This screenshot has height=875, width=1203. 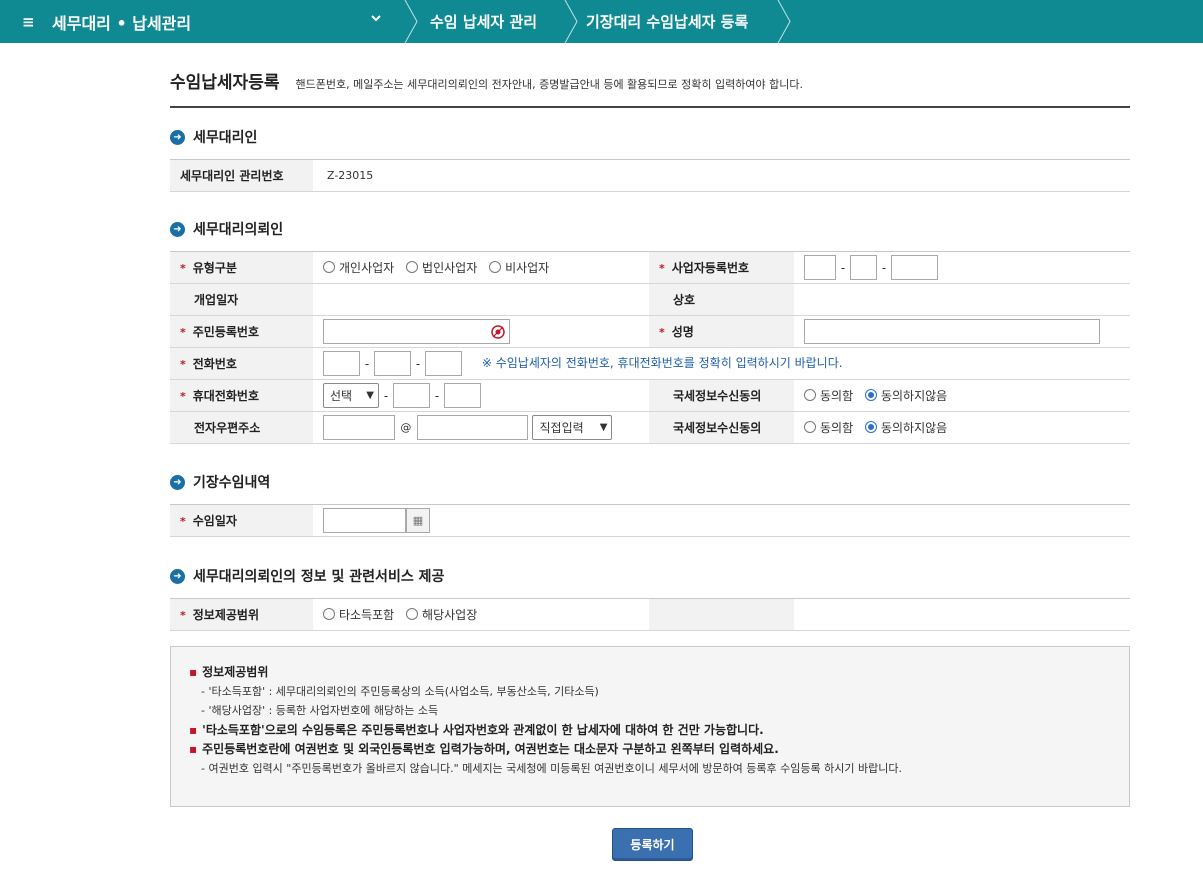 I want to click on open-date-label: 개업일자, so click(x=241, y=299).